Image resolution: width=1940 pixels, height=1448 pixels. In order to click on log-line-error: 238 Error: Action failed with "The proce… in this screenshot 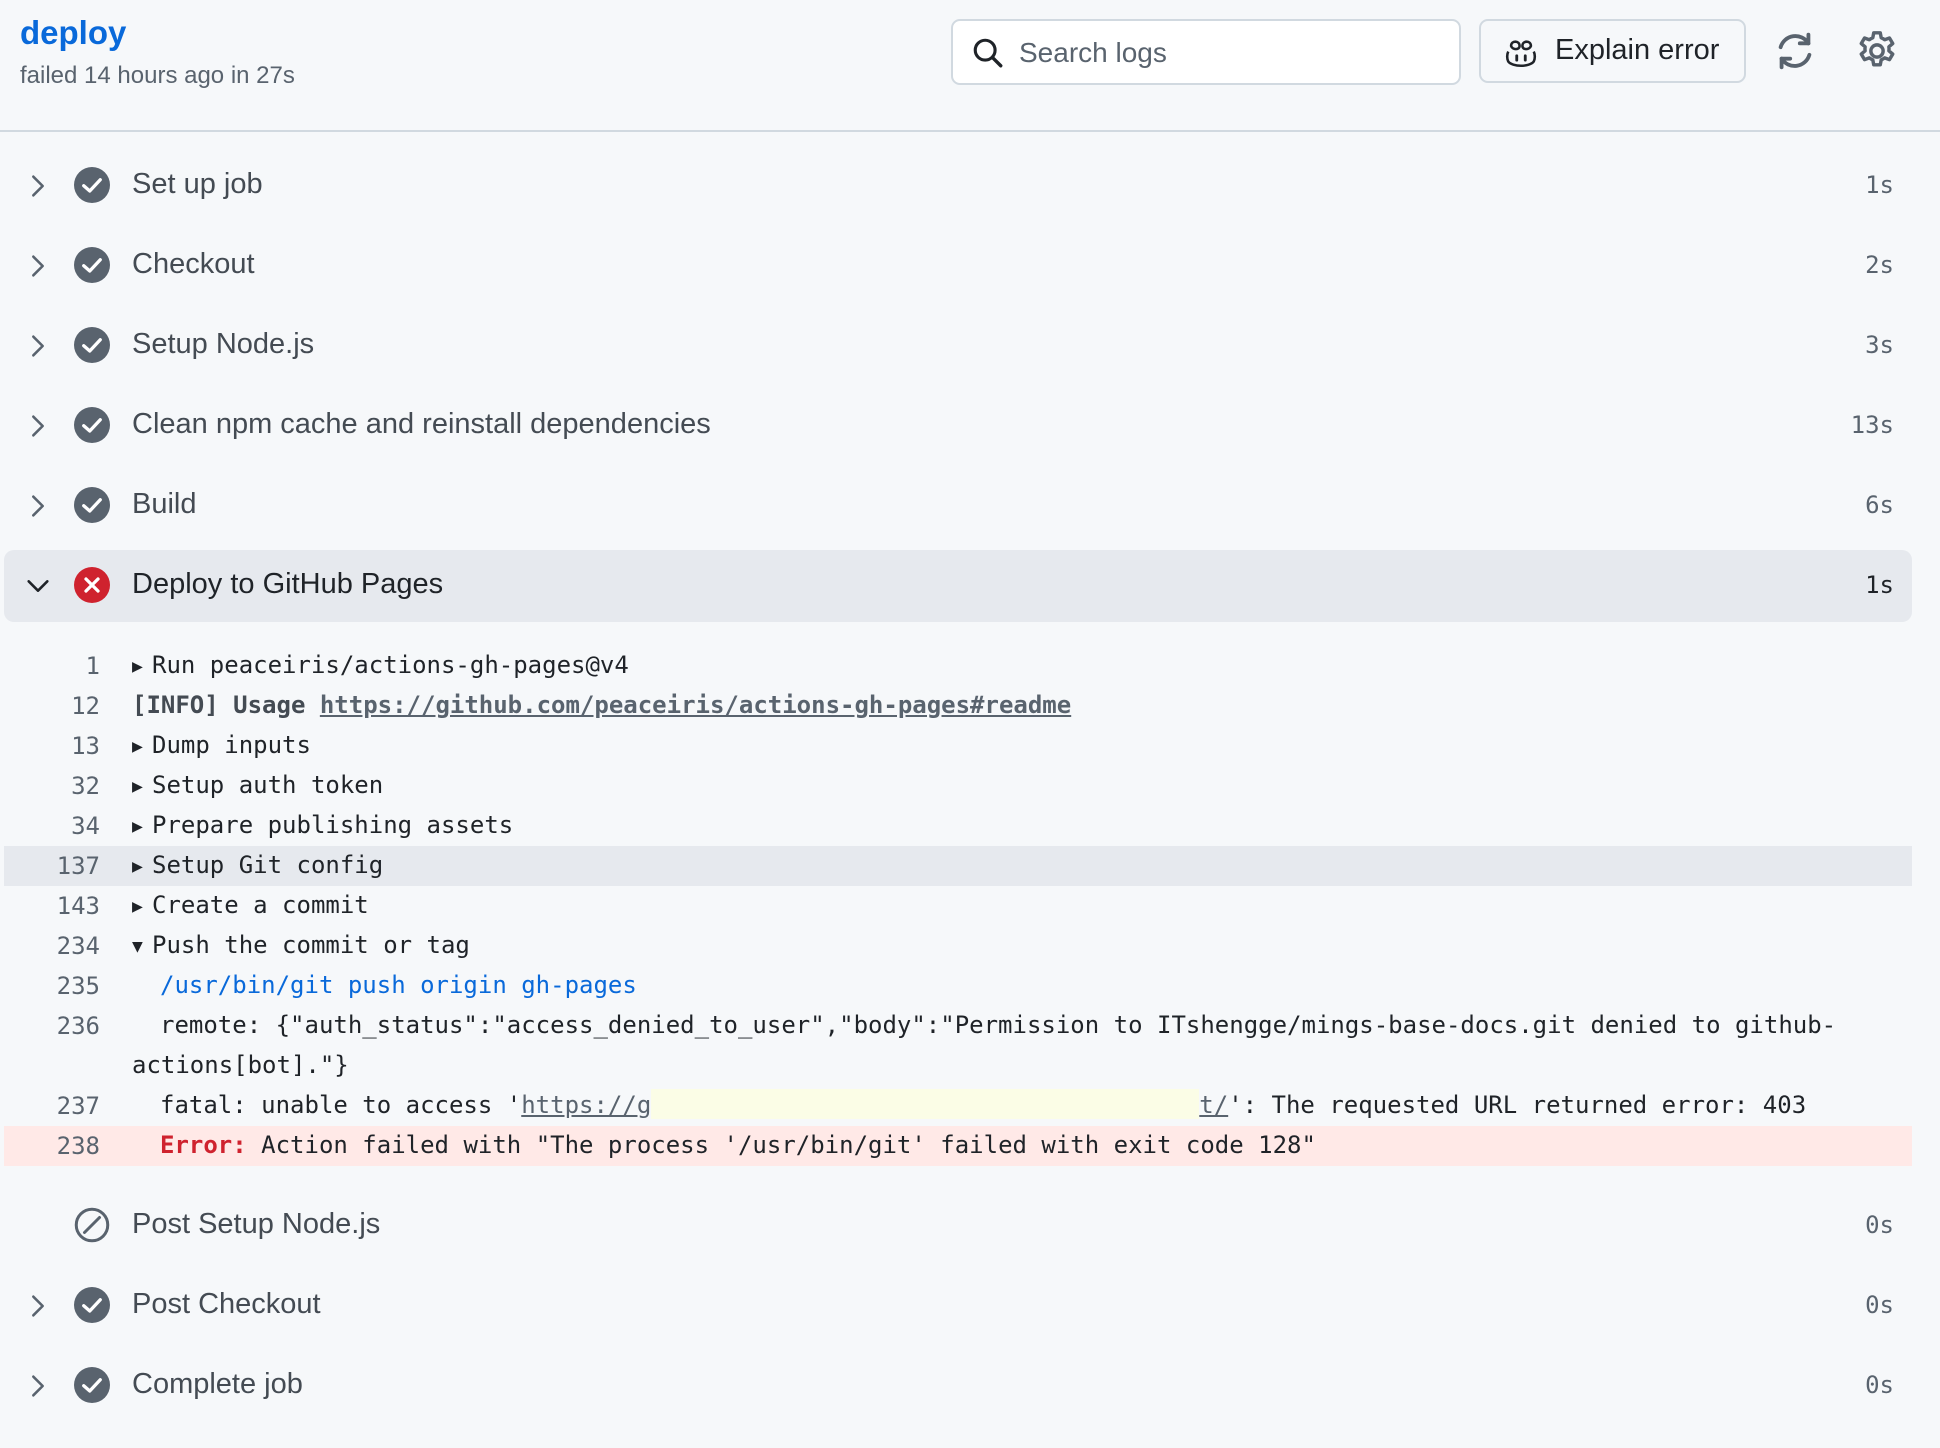, I will do `click(958, 1146)`.